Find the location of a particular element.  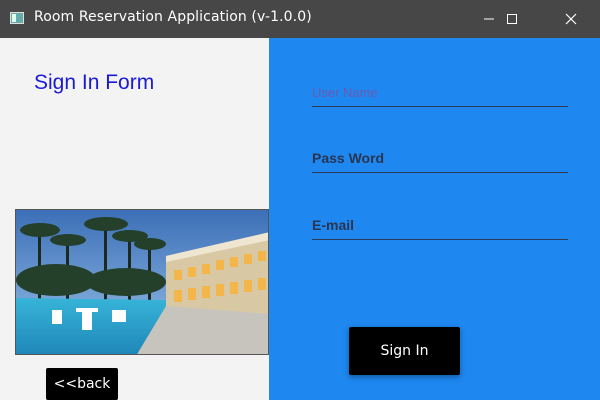

email-field is located at coordinates (440, 225).